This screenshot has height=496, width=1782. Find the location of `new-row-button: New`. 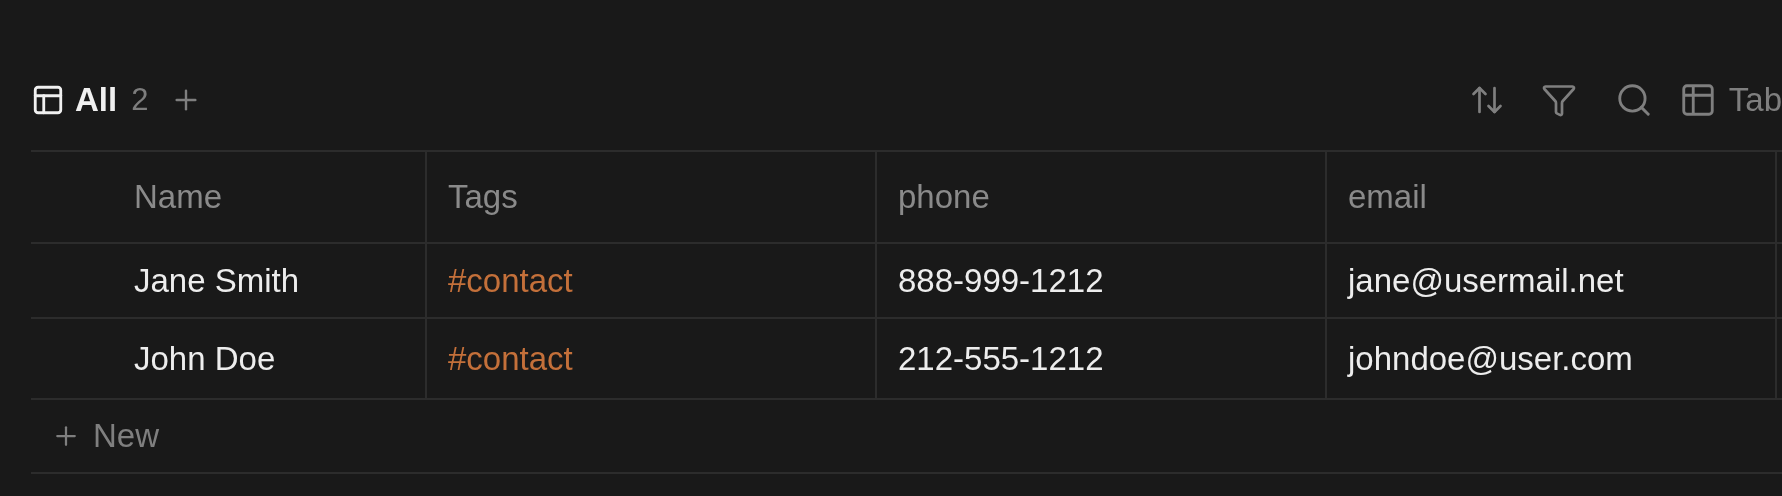

new-row-button: New is located at coordinates (105, 436).